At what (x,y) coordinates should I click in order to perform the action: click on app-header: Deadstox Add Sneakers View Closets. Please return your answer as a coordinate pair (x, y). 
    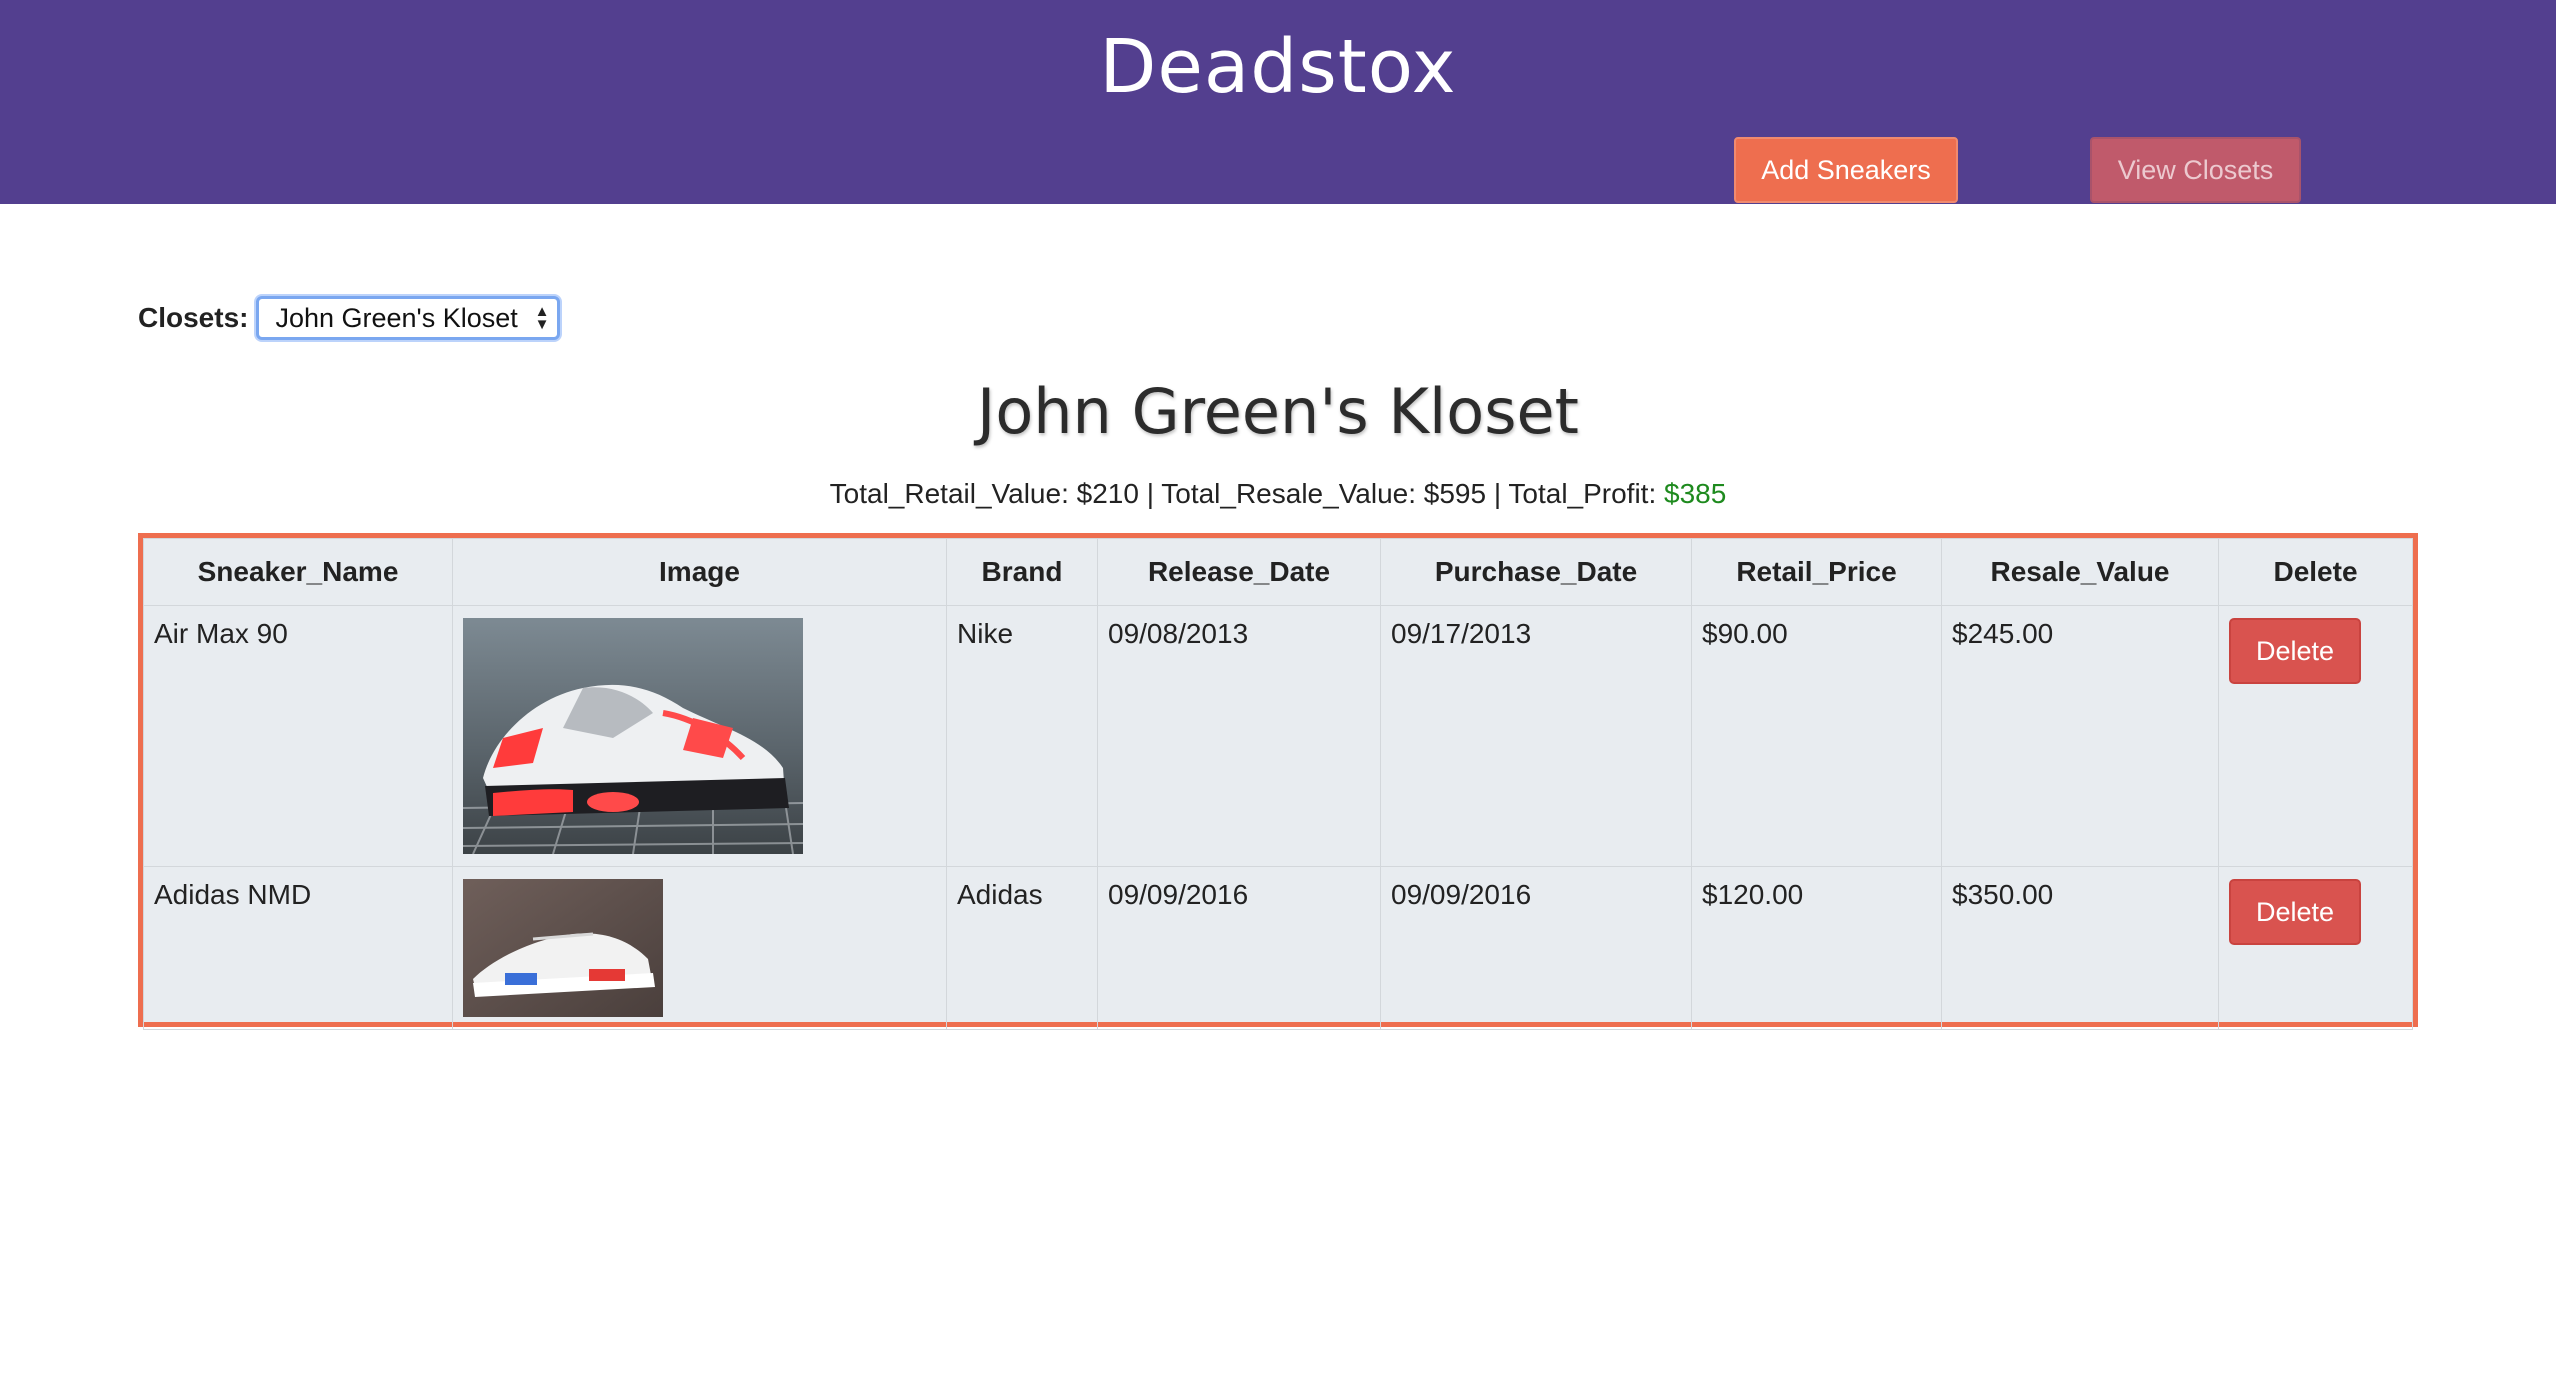
    Looking at the image, I should click on (1278, 102).